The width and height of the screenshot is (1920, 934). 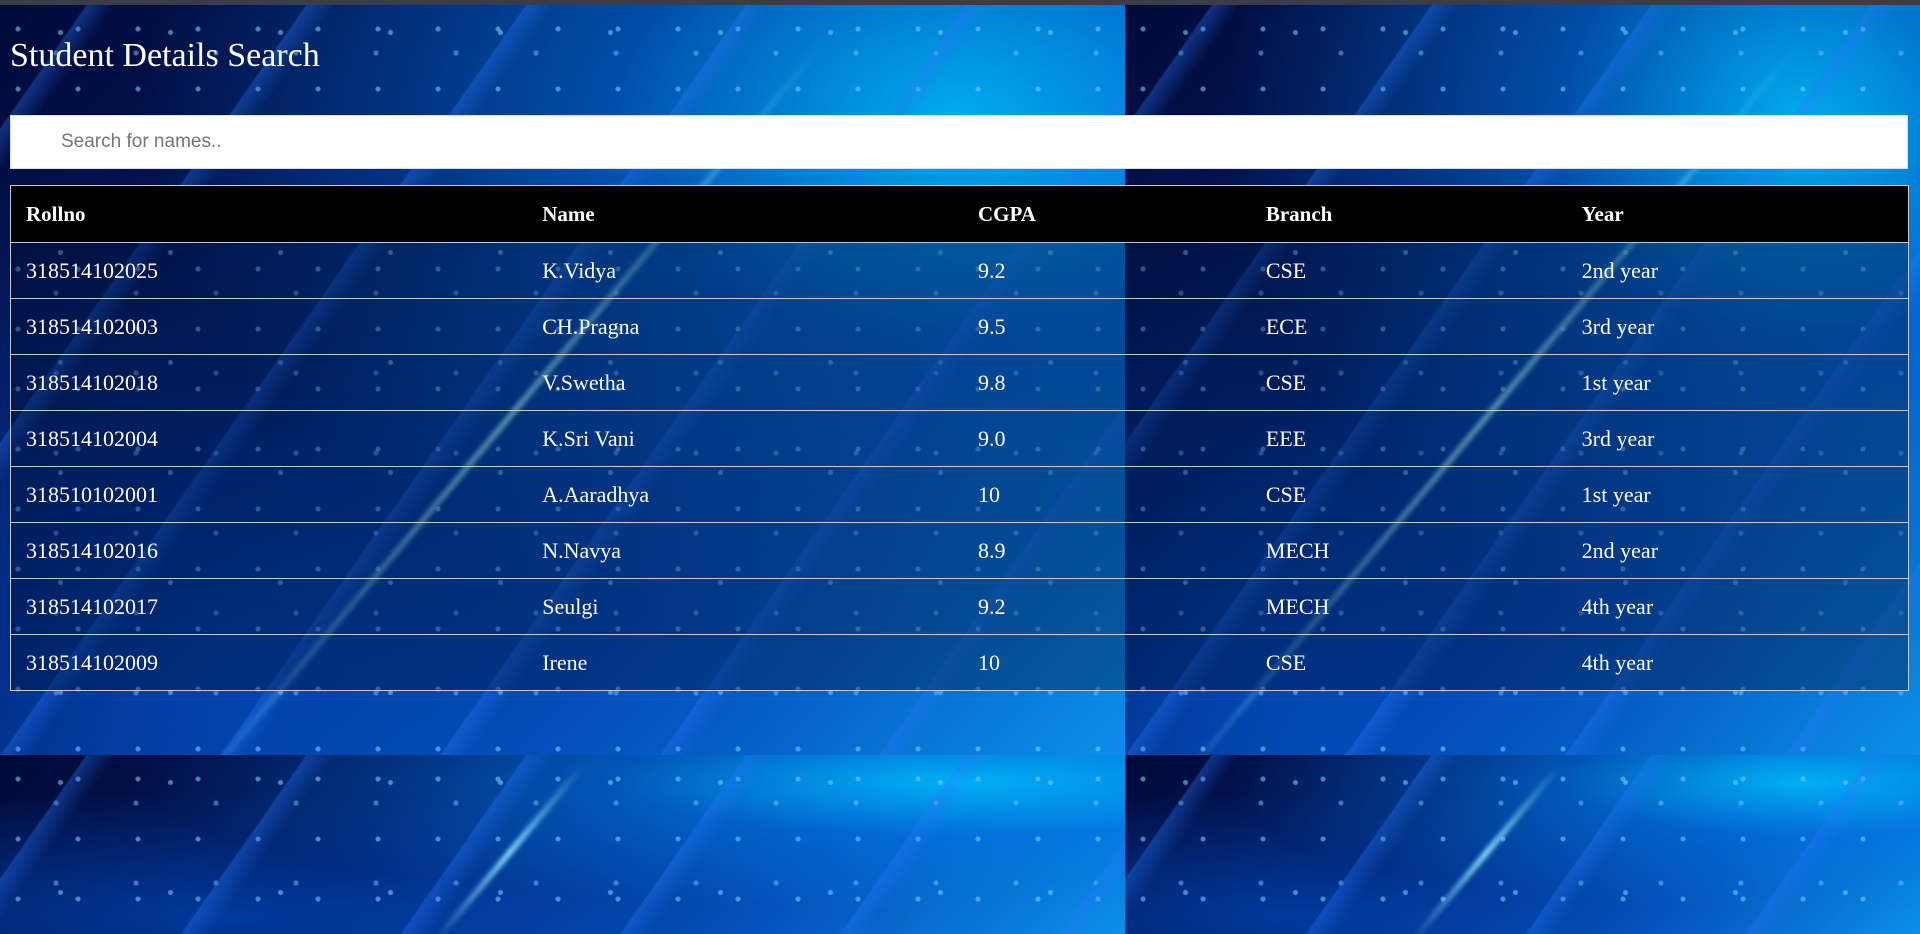 I want to click on table-row: 318514102004 K.Sri Vani 9.0 EEE 3rd year, so click(x=959, y=438).